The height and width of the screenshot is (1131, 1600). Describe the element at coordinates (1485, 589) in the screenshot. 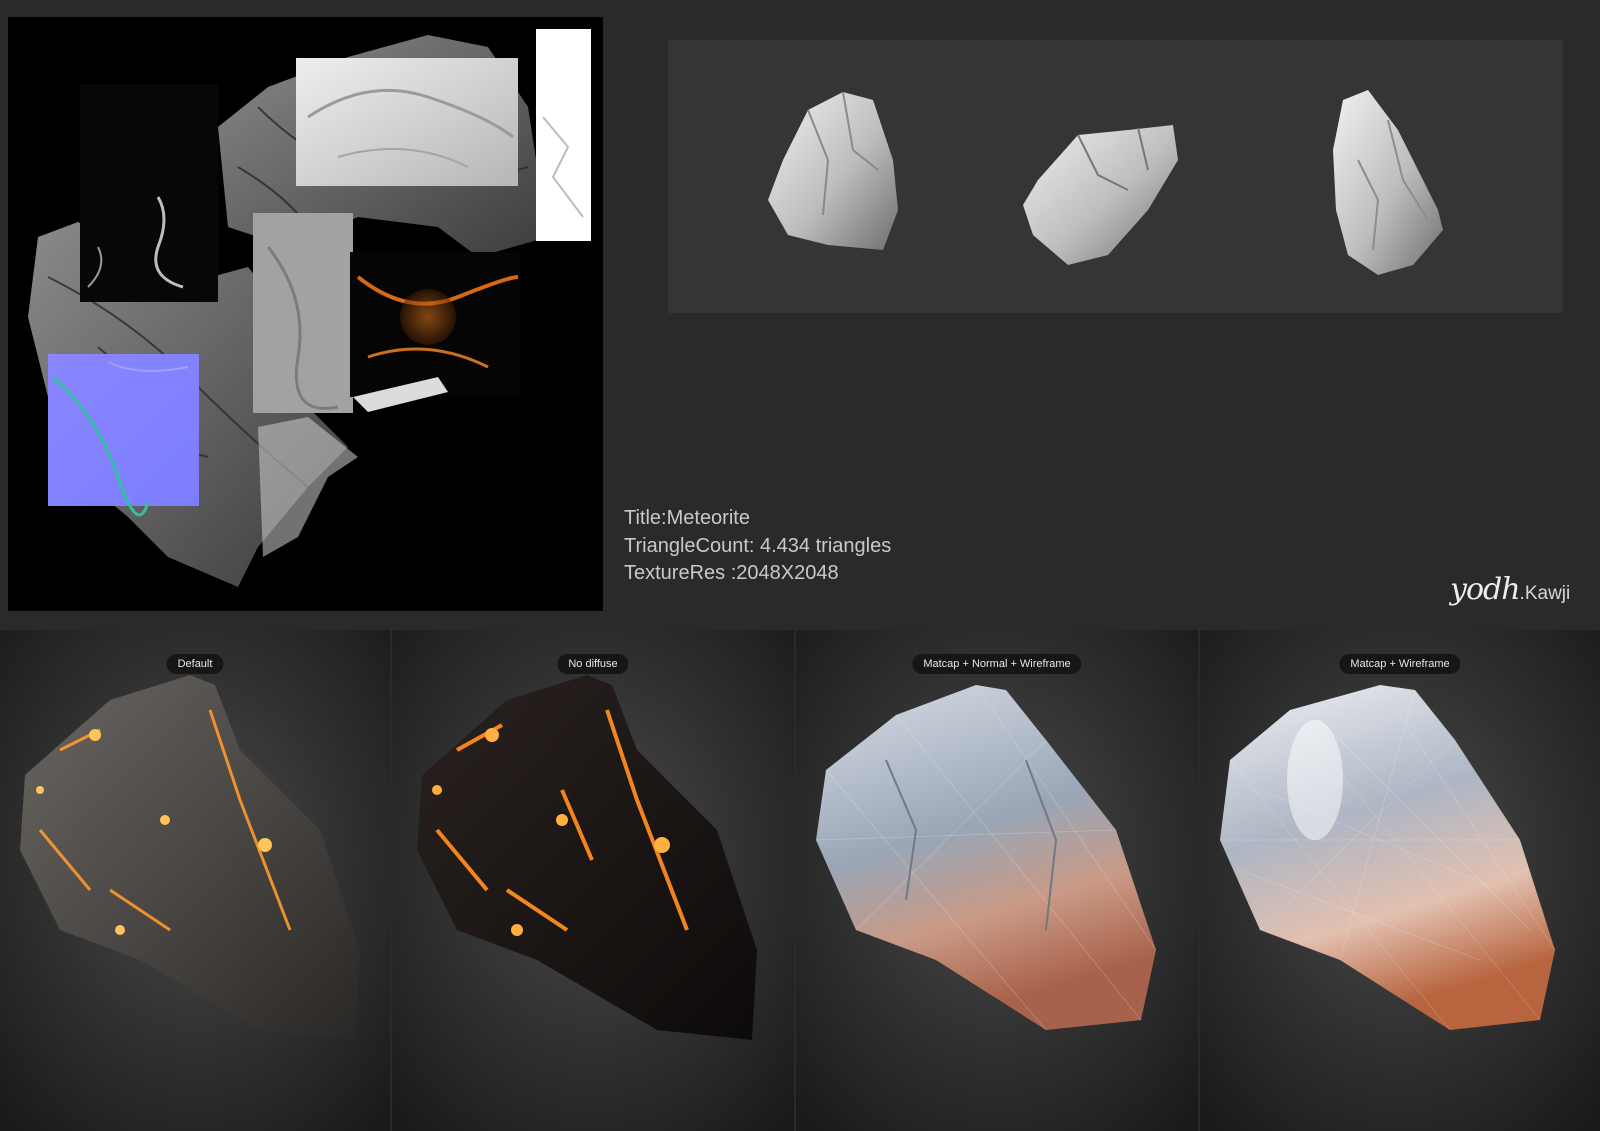

I see `signature-script: yodh` at that location.